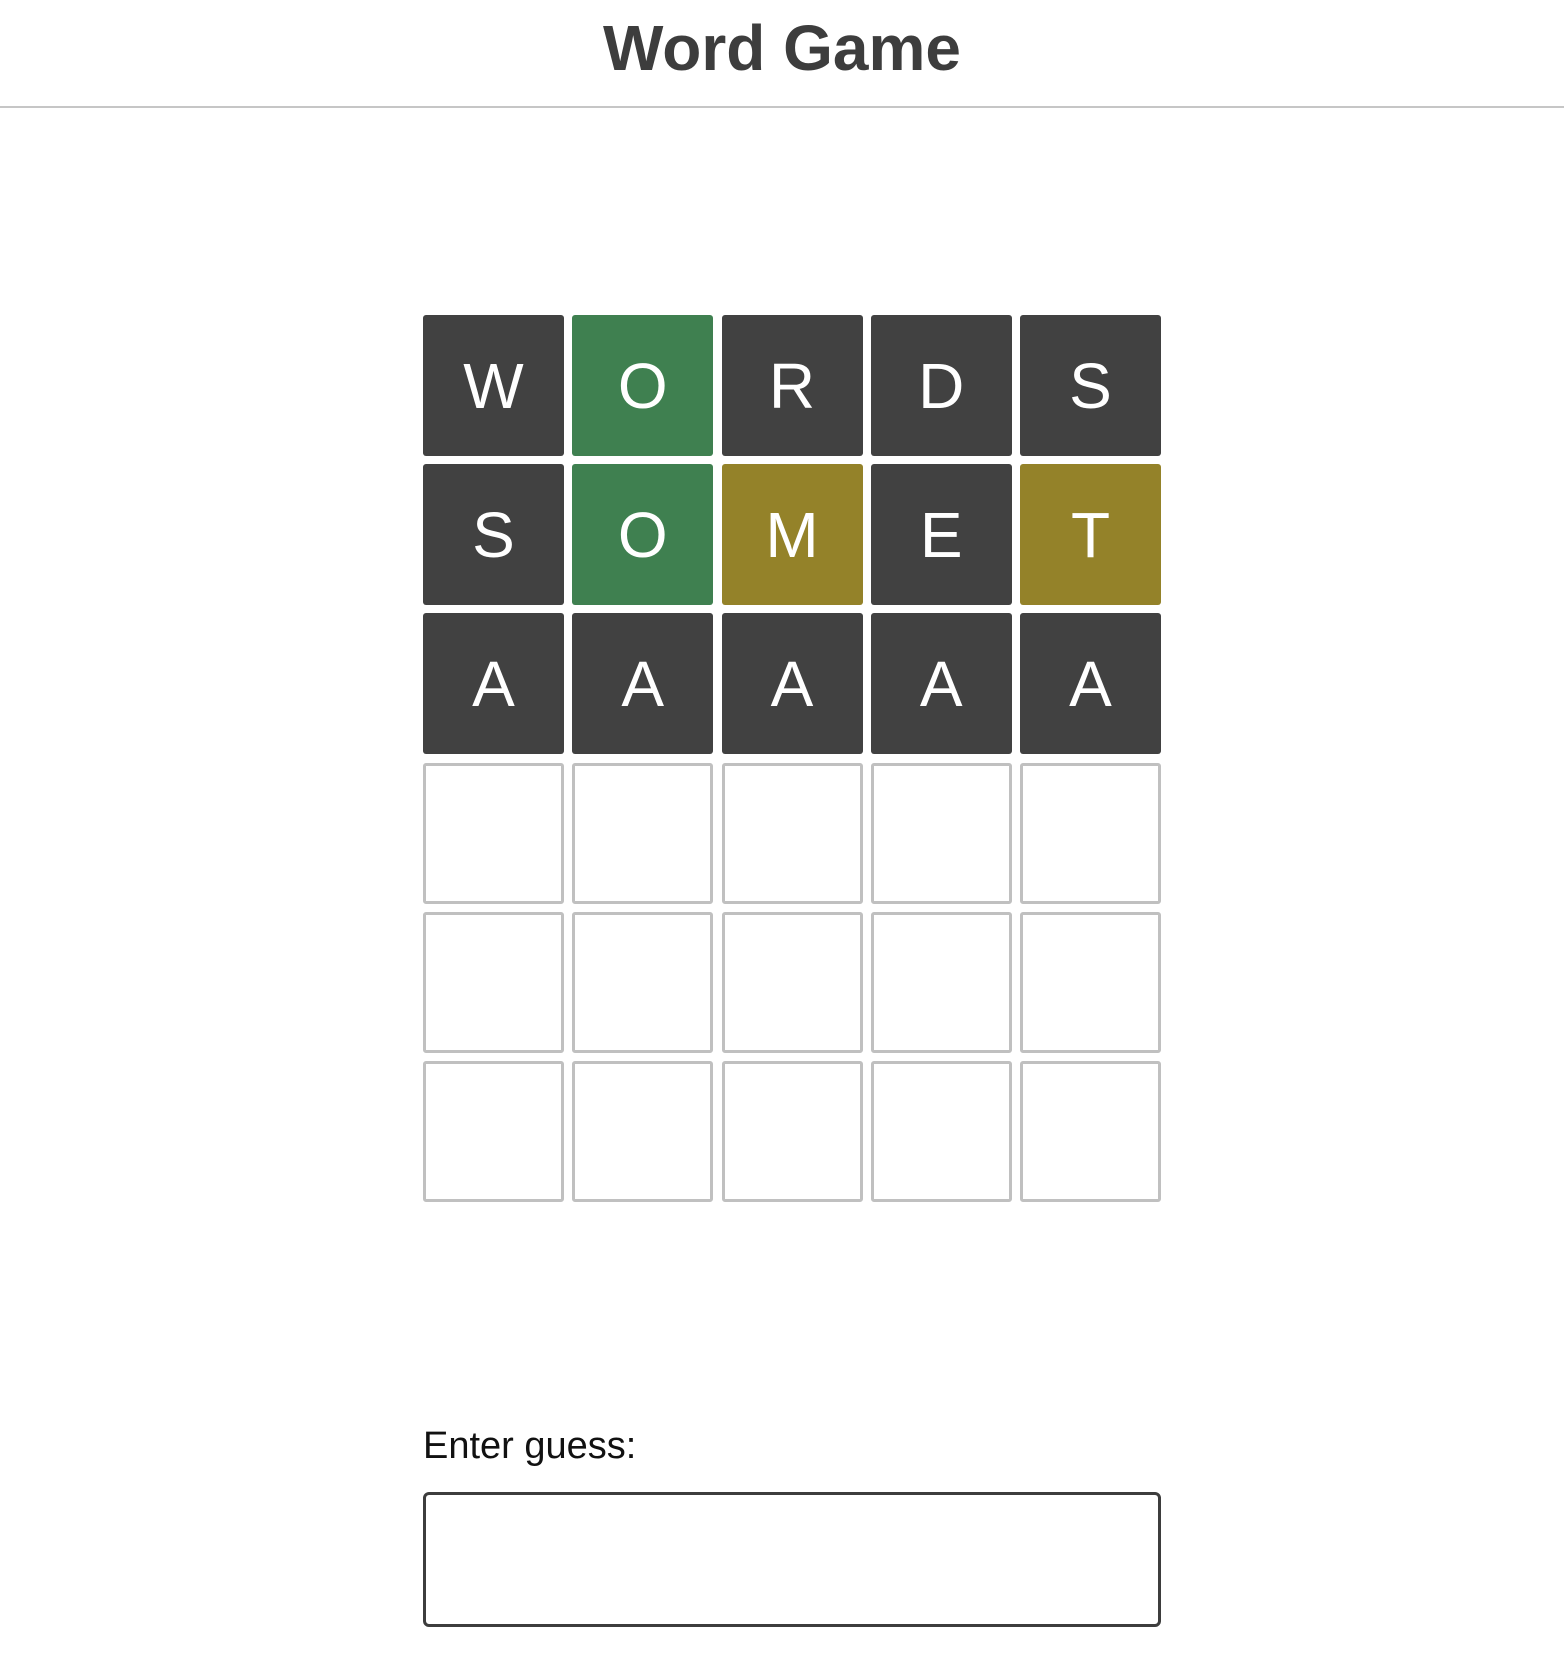 The height and width of the screenshot is (1672, 1564). What do you see at coordinates (792, 535) in the screenshot?
I see `letter-tile-present: M` at bounding box center [792, 535].